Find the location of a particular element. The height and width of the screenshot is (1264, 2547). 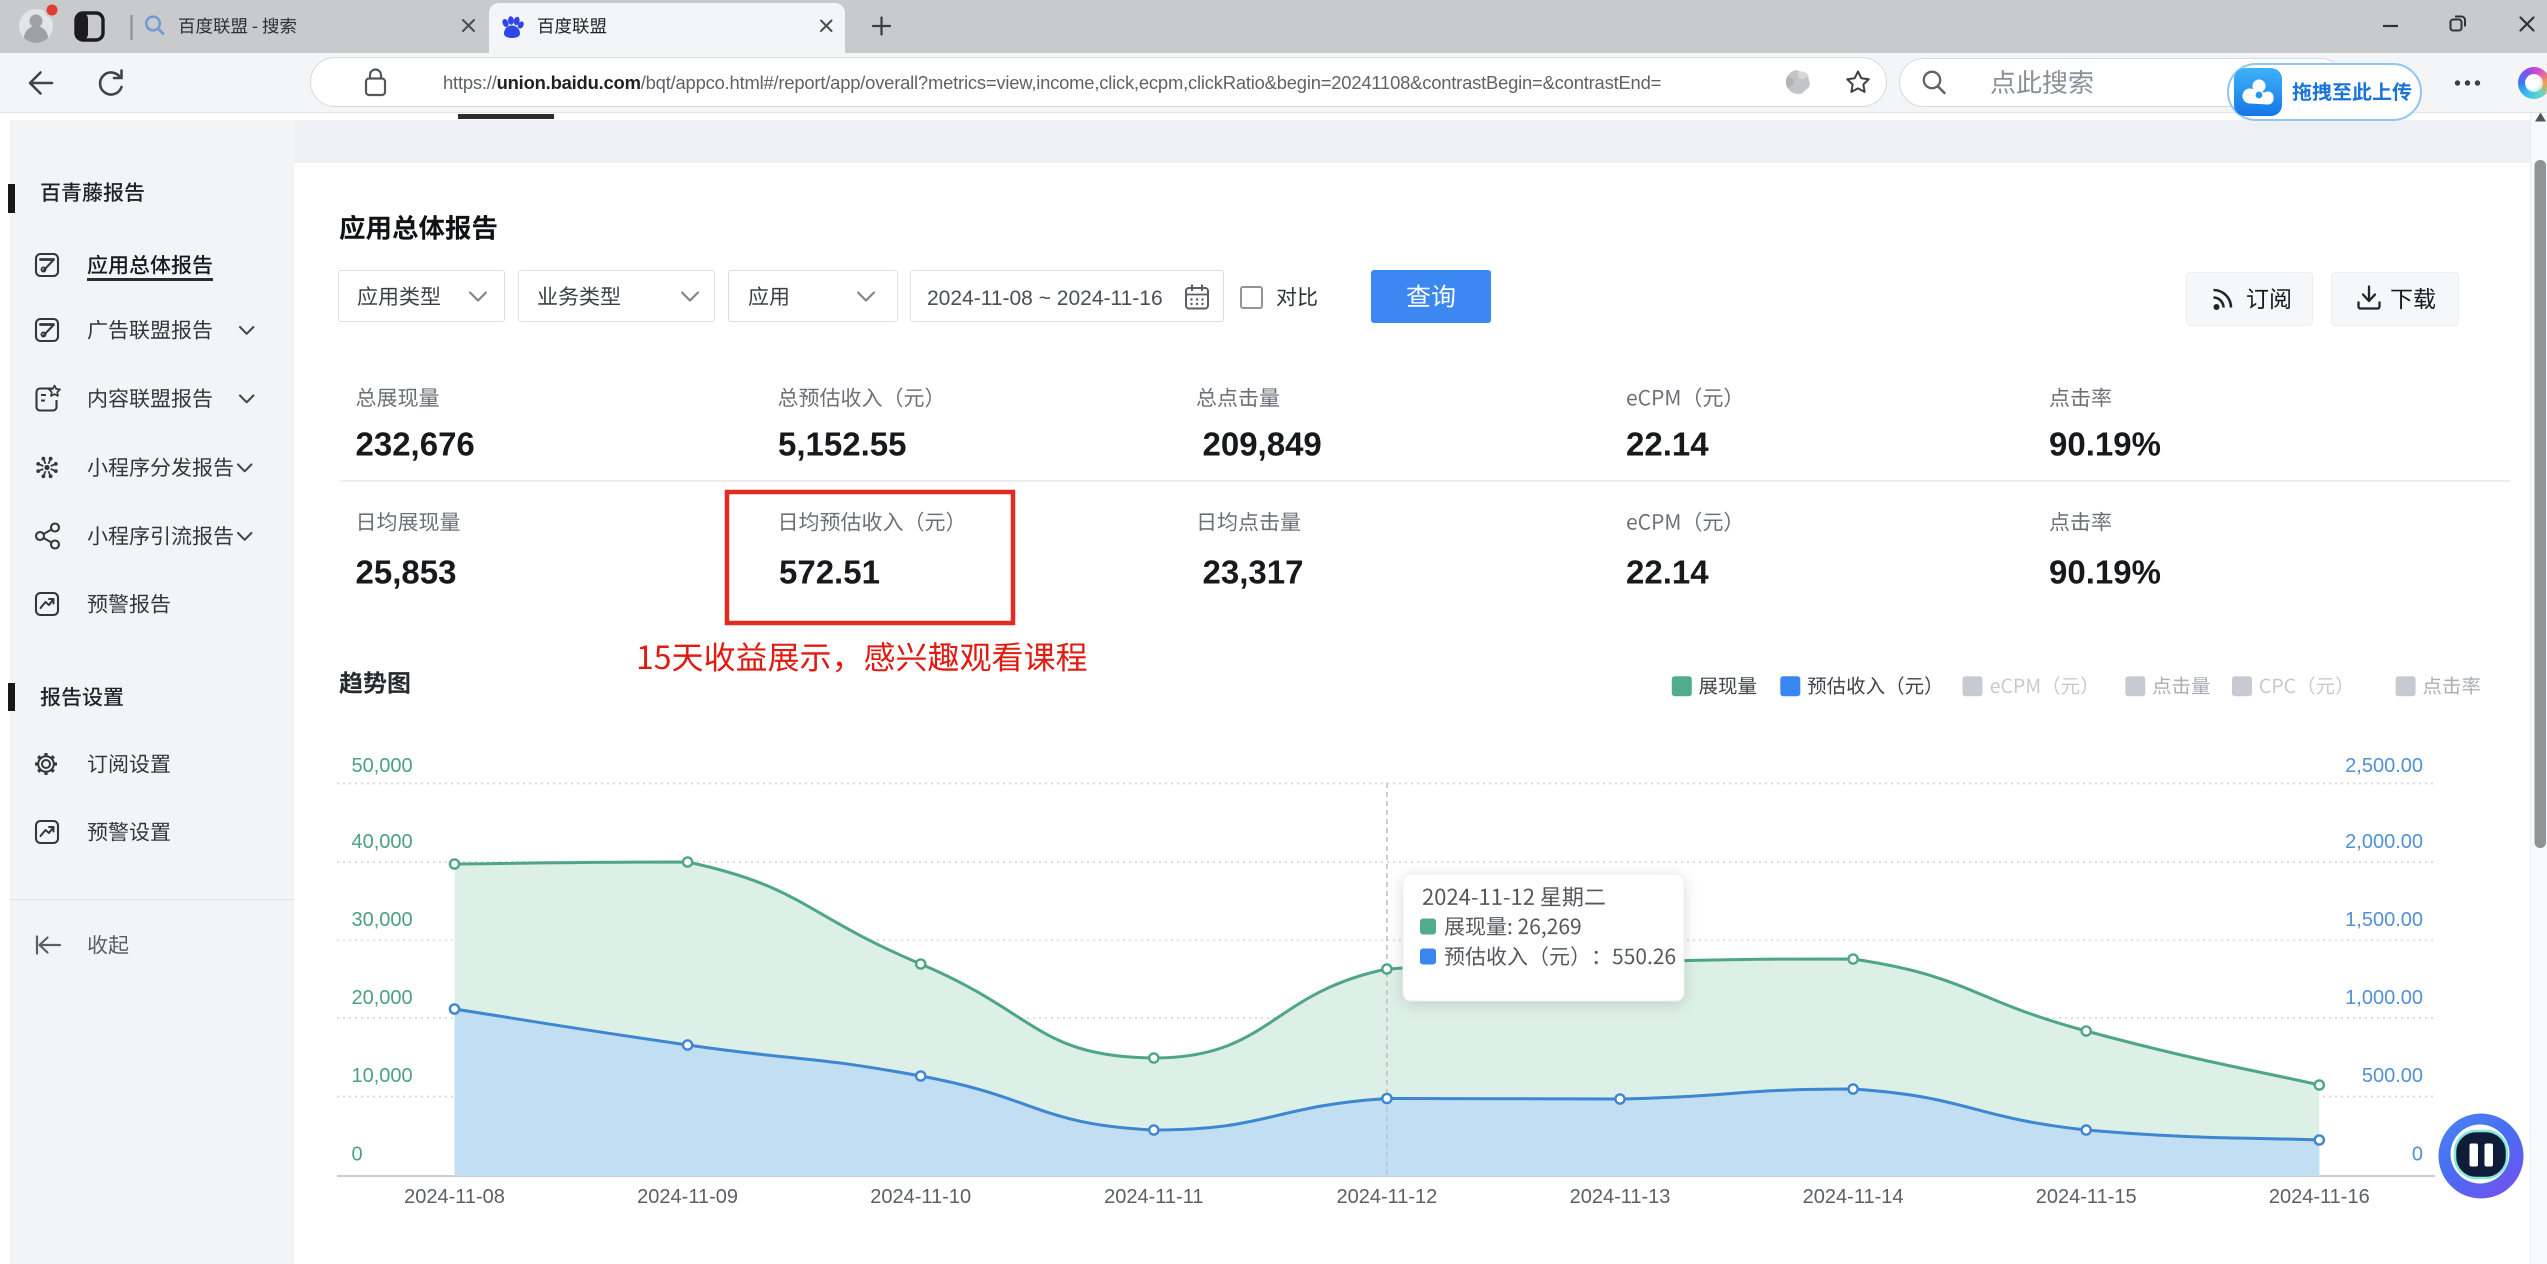

svg-text: 2024-11-13 is located at coordinates (1620, 1197).